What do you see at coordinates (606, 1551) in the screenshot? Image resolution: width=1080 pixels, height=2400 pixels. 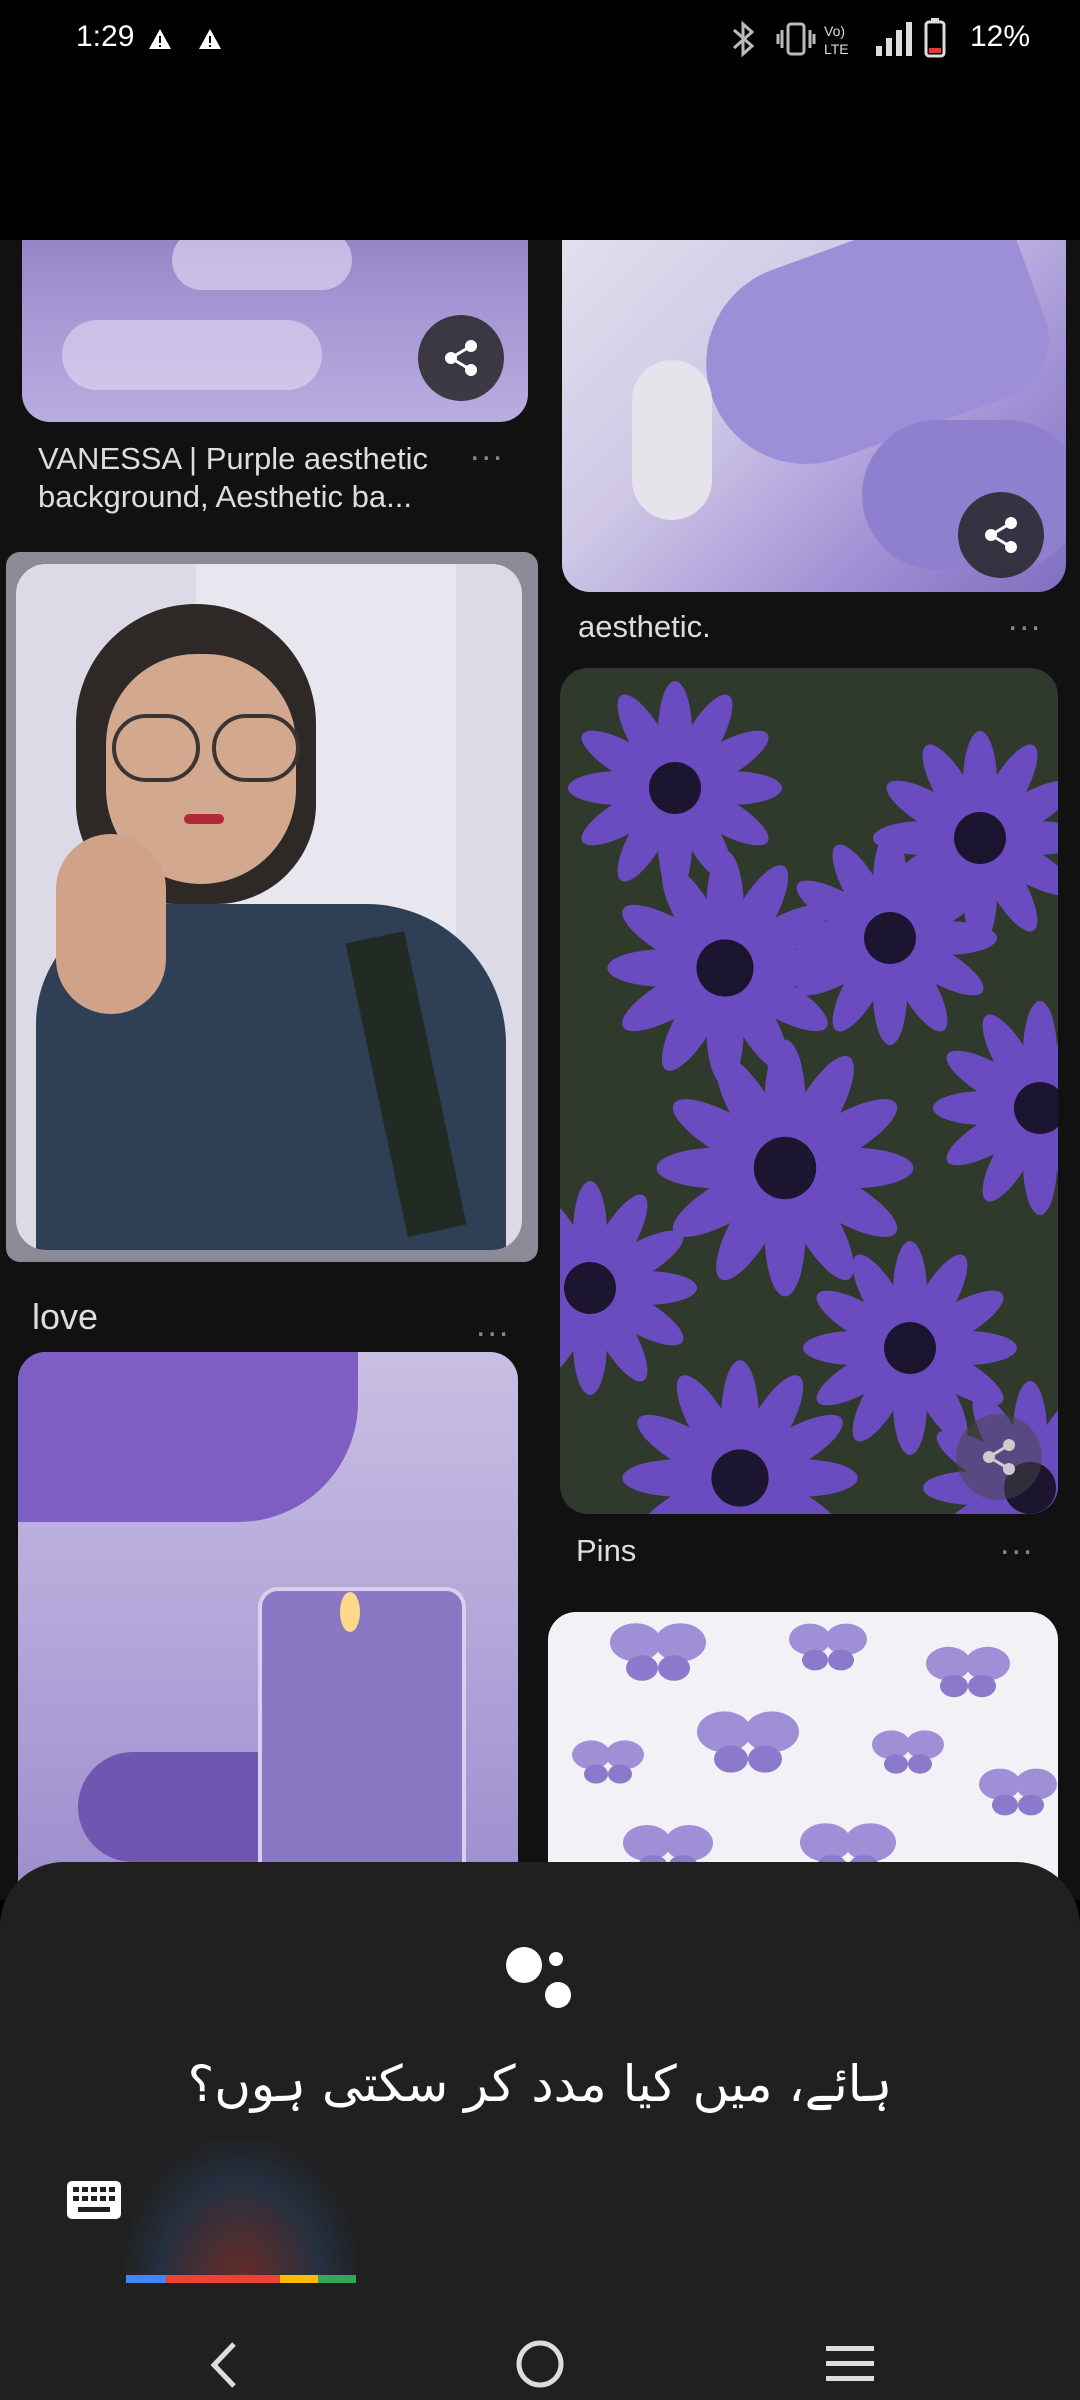 I see `pin-title: Pins` at bounding box center [606, 1551].